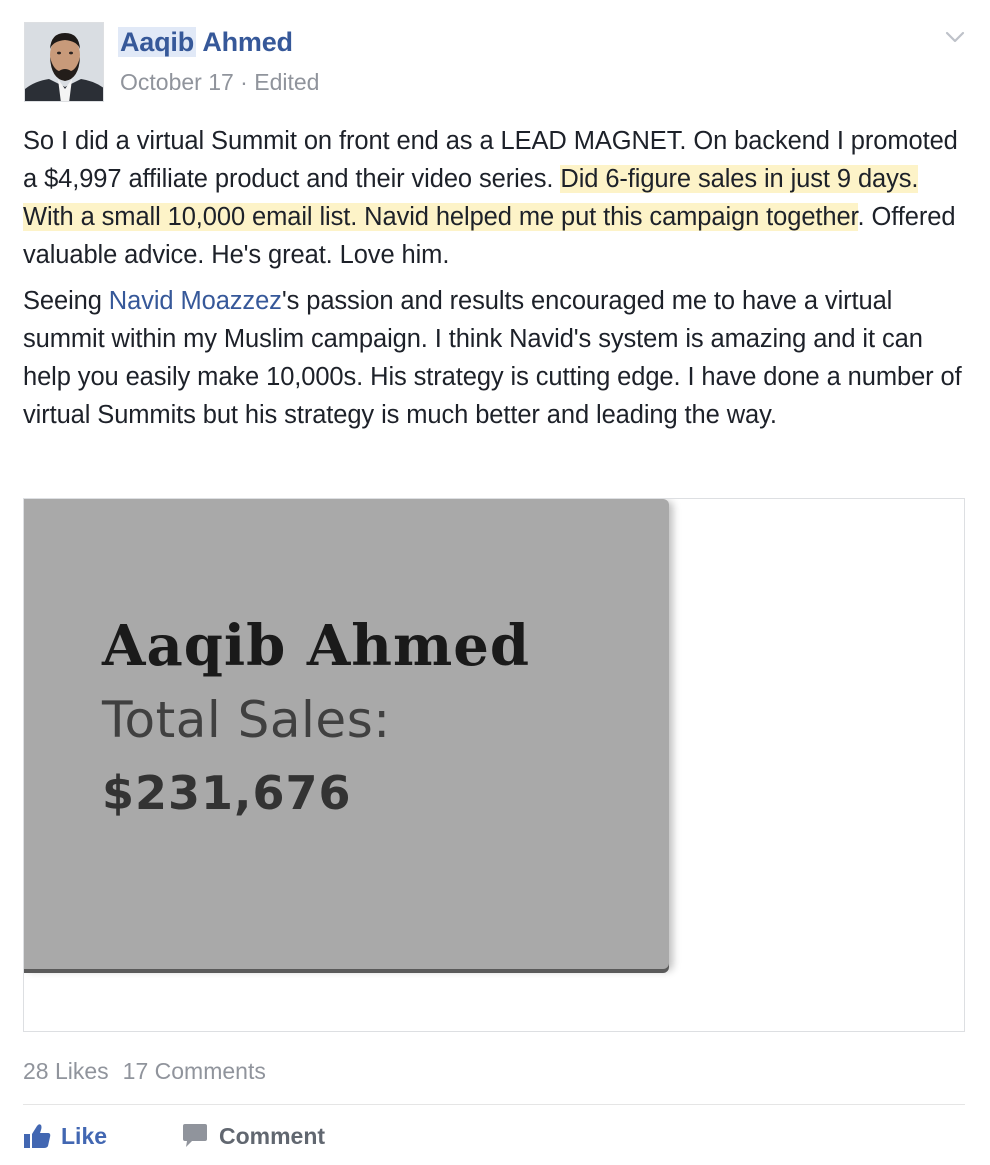 The image size is (990, 1165). I want to click on card-total-sales-value: $231,676, so click(227, 793).